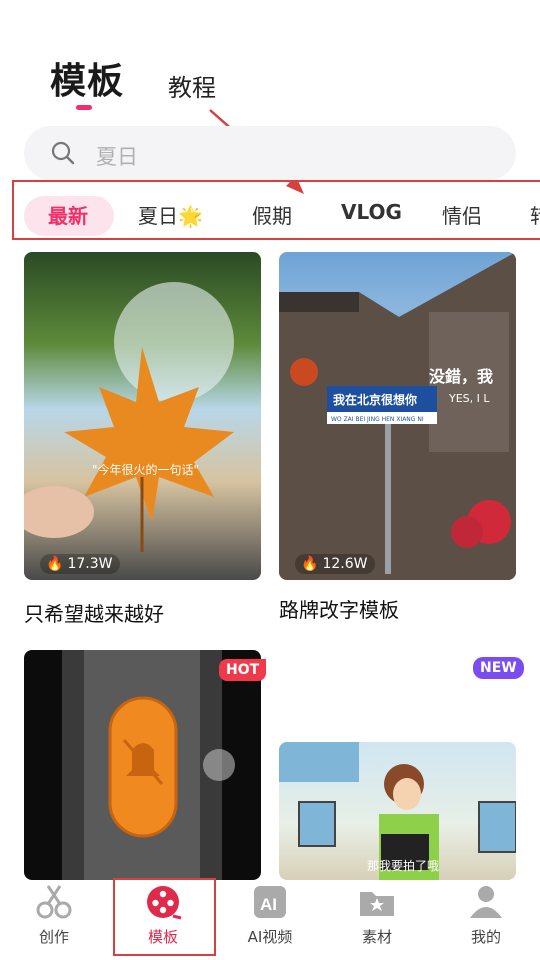 This screenshot has width=540, height=960. I want to click on sign-text: 我在北京很想你, so click(375, 399).